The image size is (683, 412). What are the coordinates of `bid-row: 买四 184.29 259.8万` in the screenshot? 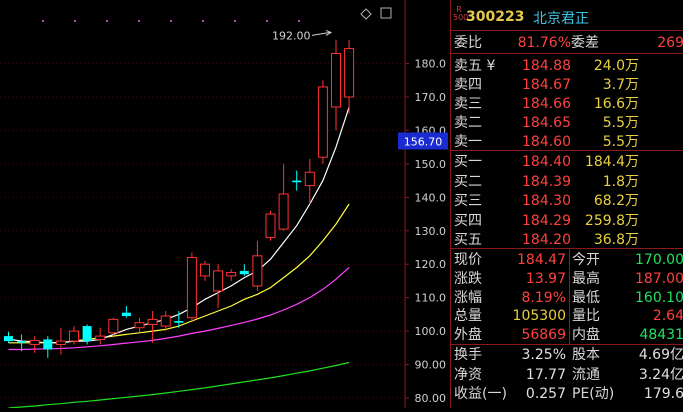 It's located at (567, 221).